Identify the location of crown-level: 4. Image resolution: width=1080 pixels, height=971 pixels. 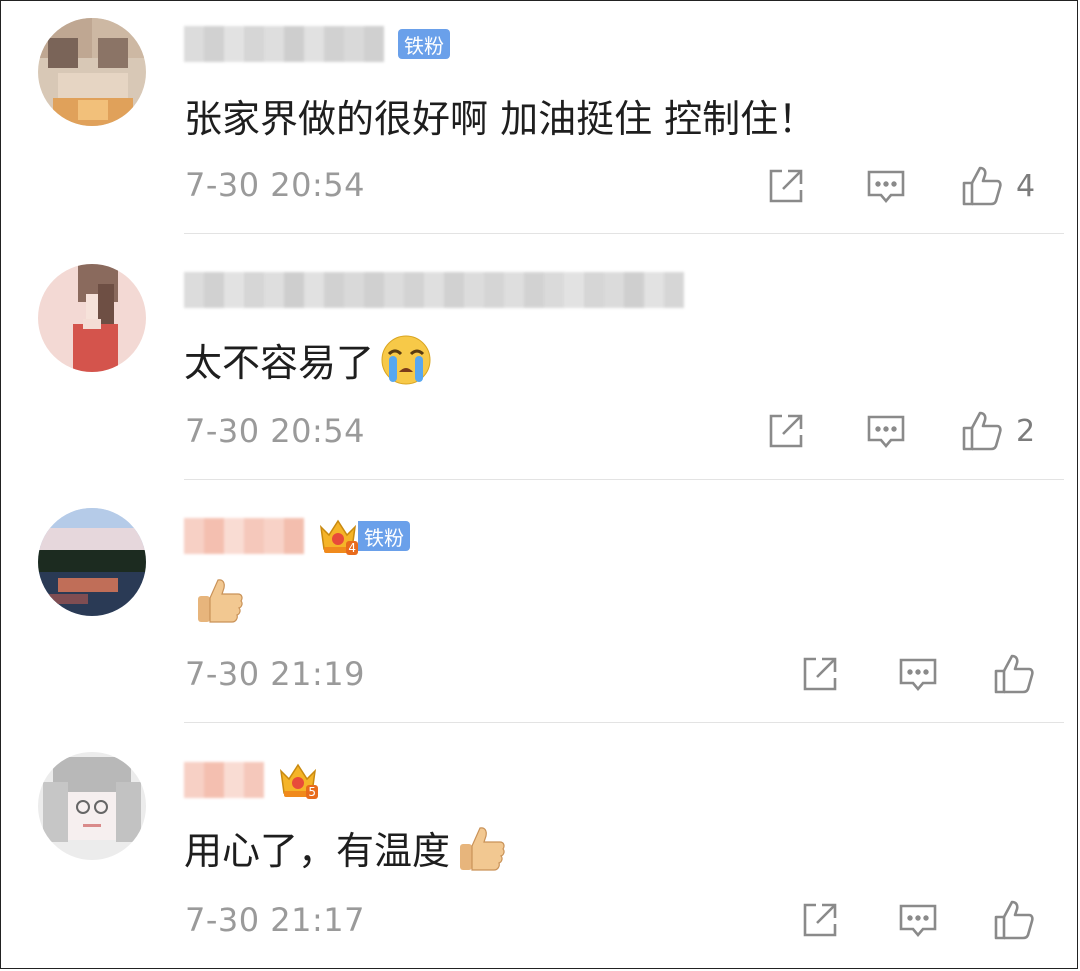
(352, 548).